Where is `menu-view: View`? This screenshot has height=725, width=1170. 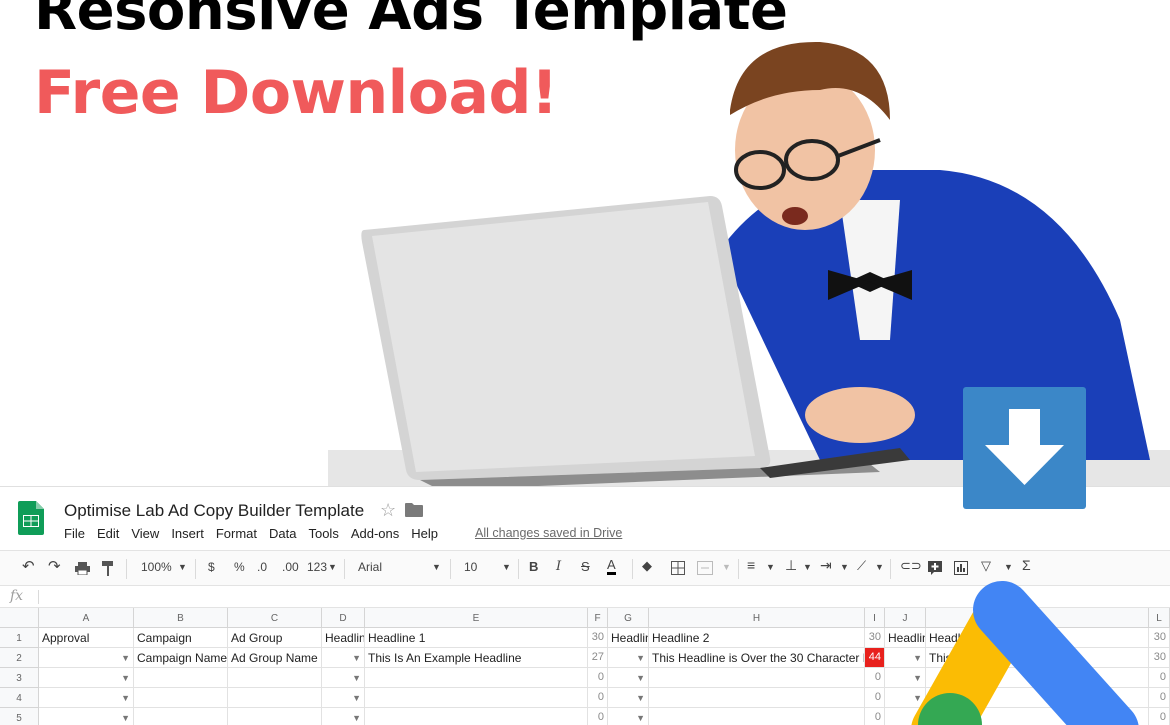
menu-view: View is located at coordinates (145, 533).